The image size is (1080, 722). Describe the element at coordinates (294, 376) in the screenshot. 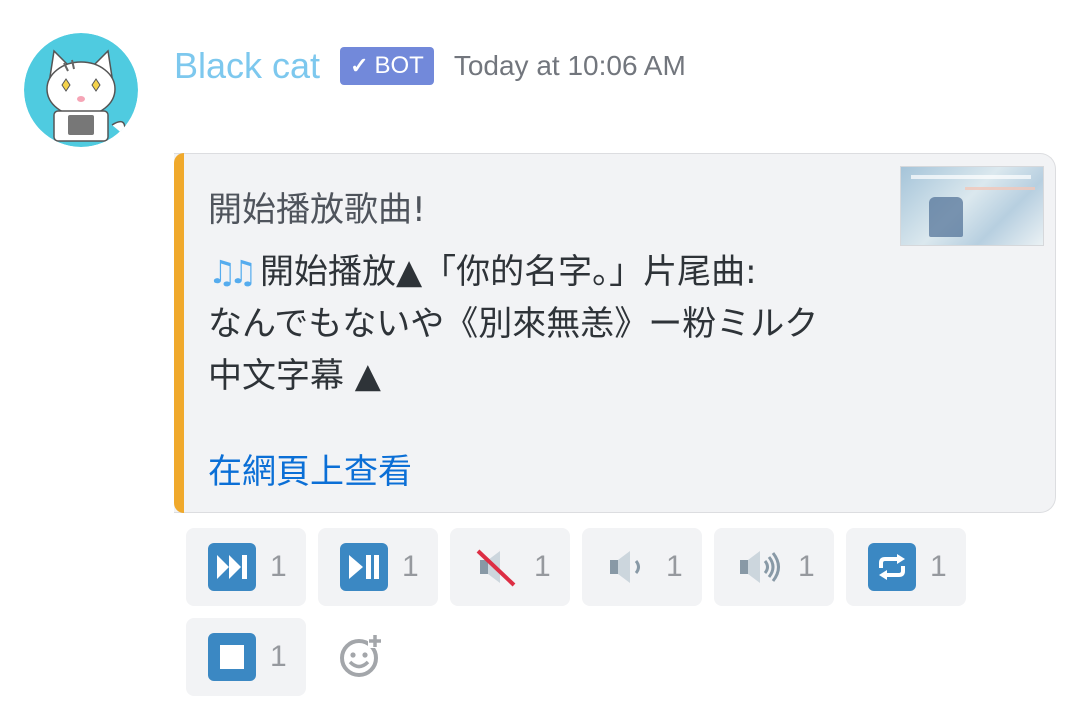

I see `embed-description-line: 中文字幕 ▲` at that location.